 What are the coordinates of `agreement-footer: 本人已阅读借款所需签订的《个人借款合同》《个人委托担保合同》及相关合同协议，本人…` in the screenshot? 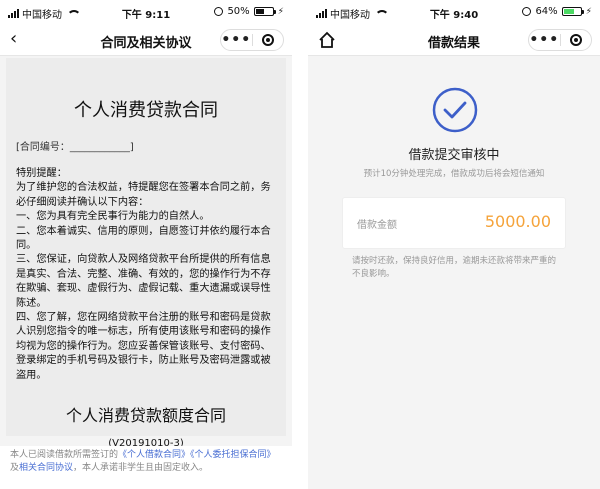 It's located at (146, 467).